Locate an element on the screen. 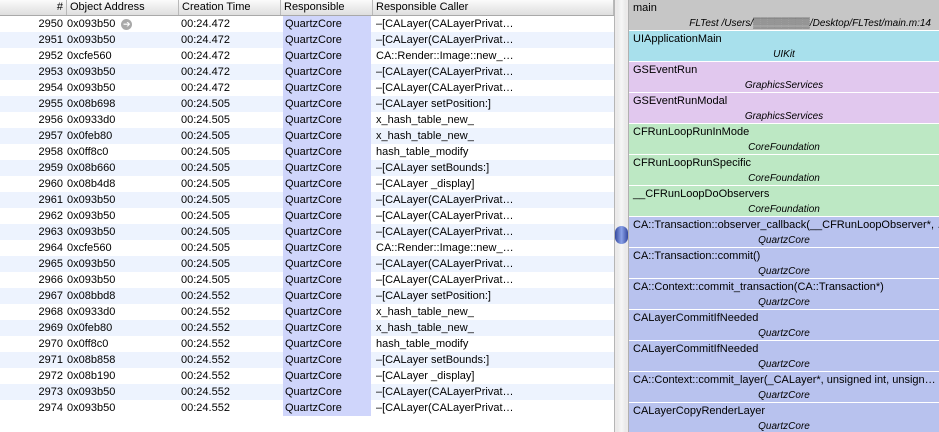  stack-frame-function: __CFRunLoopDoObservers is located at coordinates (701, 194).